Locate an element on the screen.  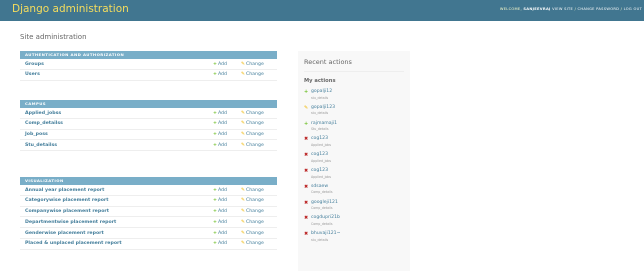
change-password-link: CHANGE PASSWORD is located at coordinates (599, 9).